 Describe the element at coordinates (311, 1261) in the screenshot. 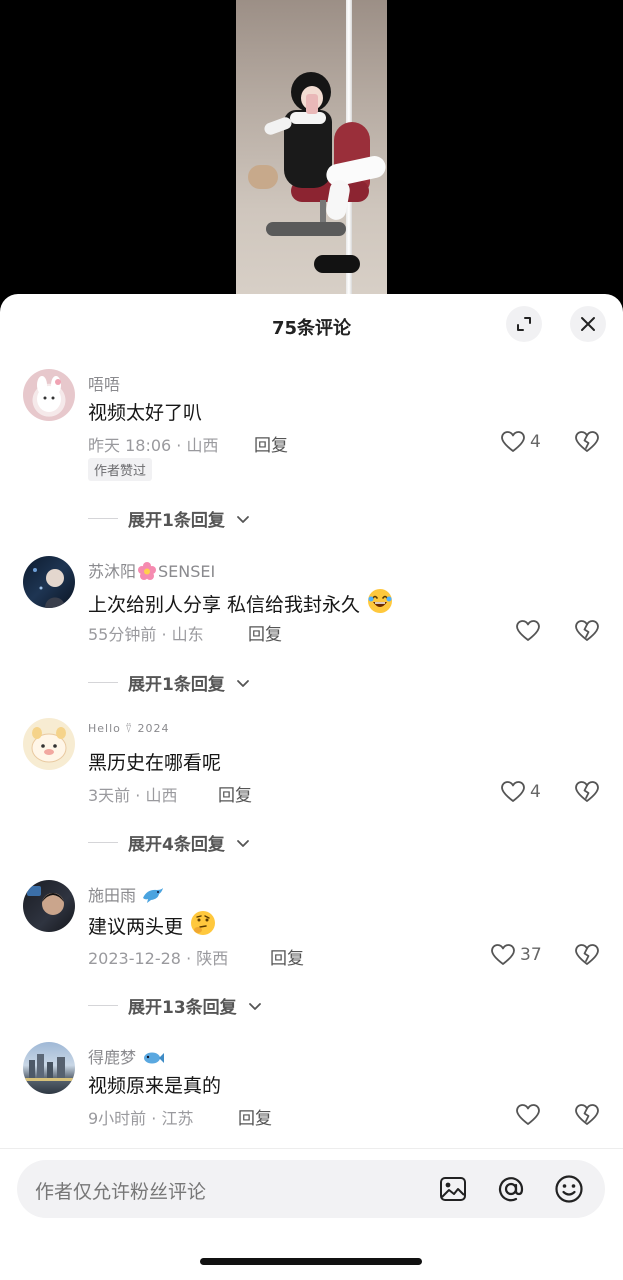

I see `home-indicator` at that location.